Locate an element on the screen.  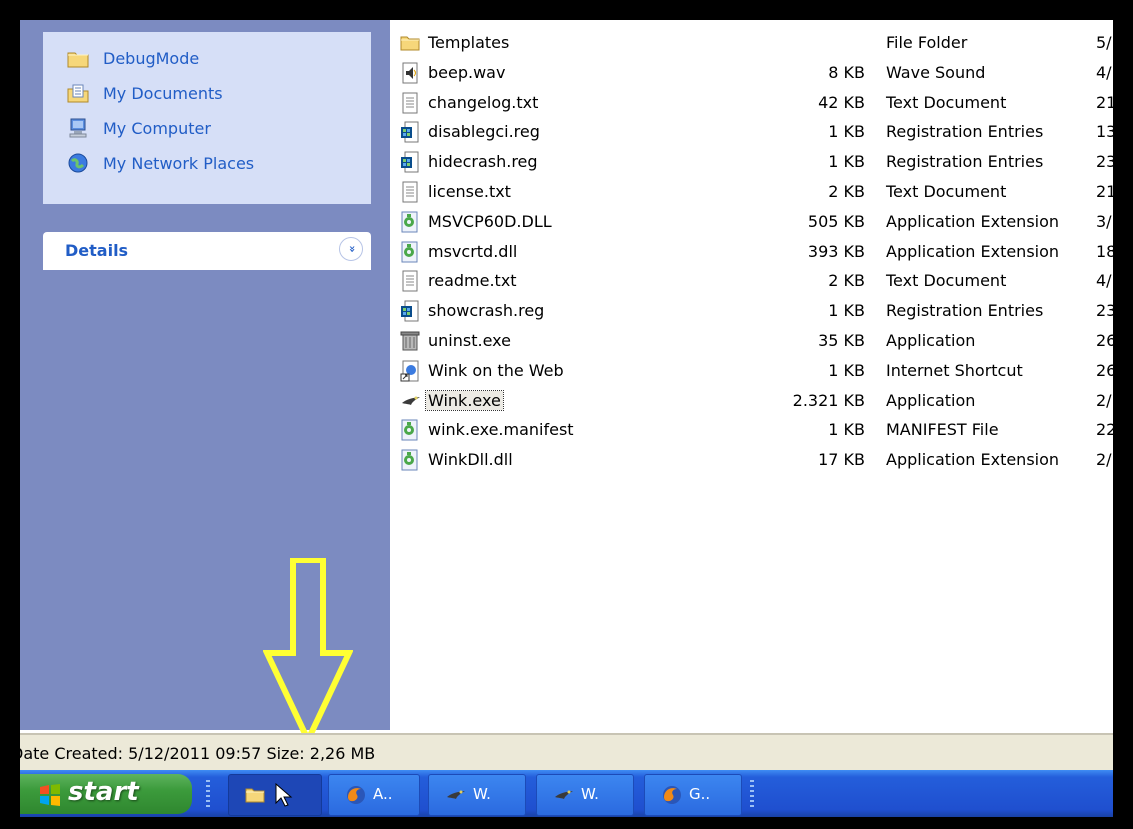
uninstaller-icon is located at coordinates (410, 341).